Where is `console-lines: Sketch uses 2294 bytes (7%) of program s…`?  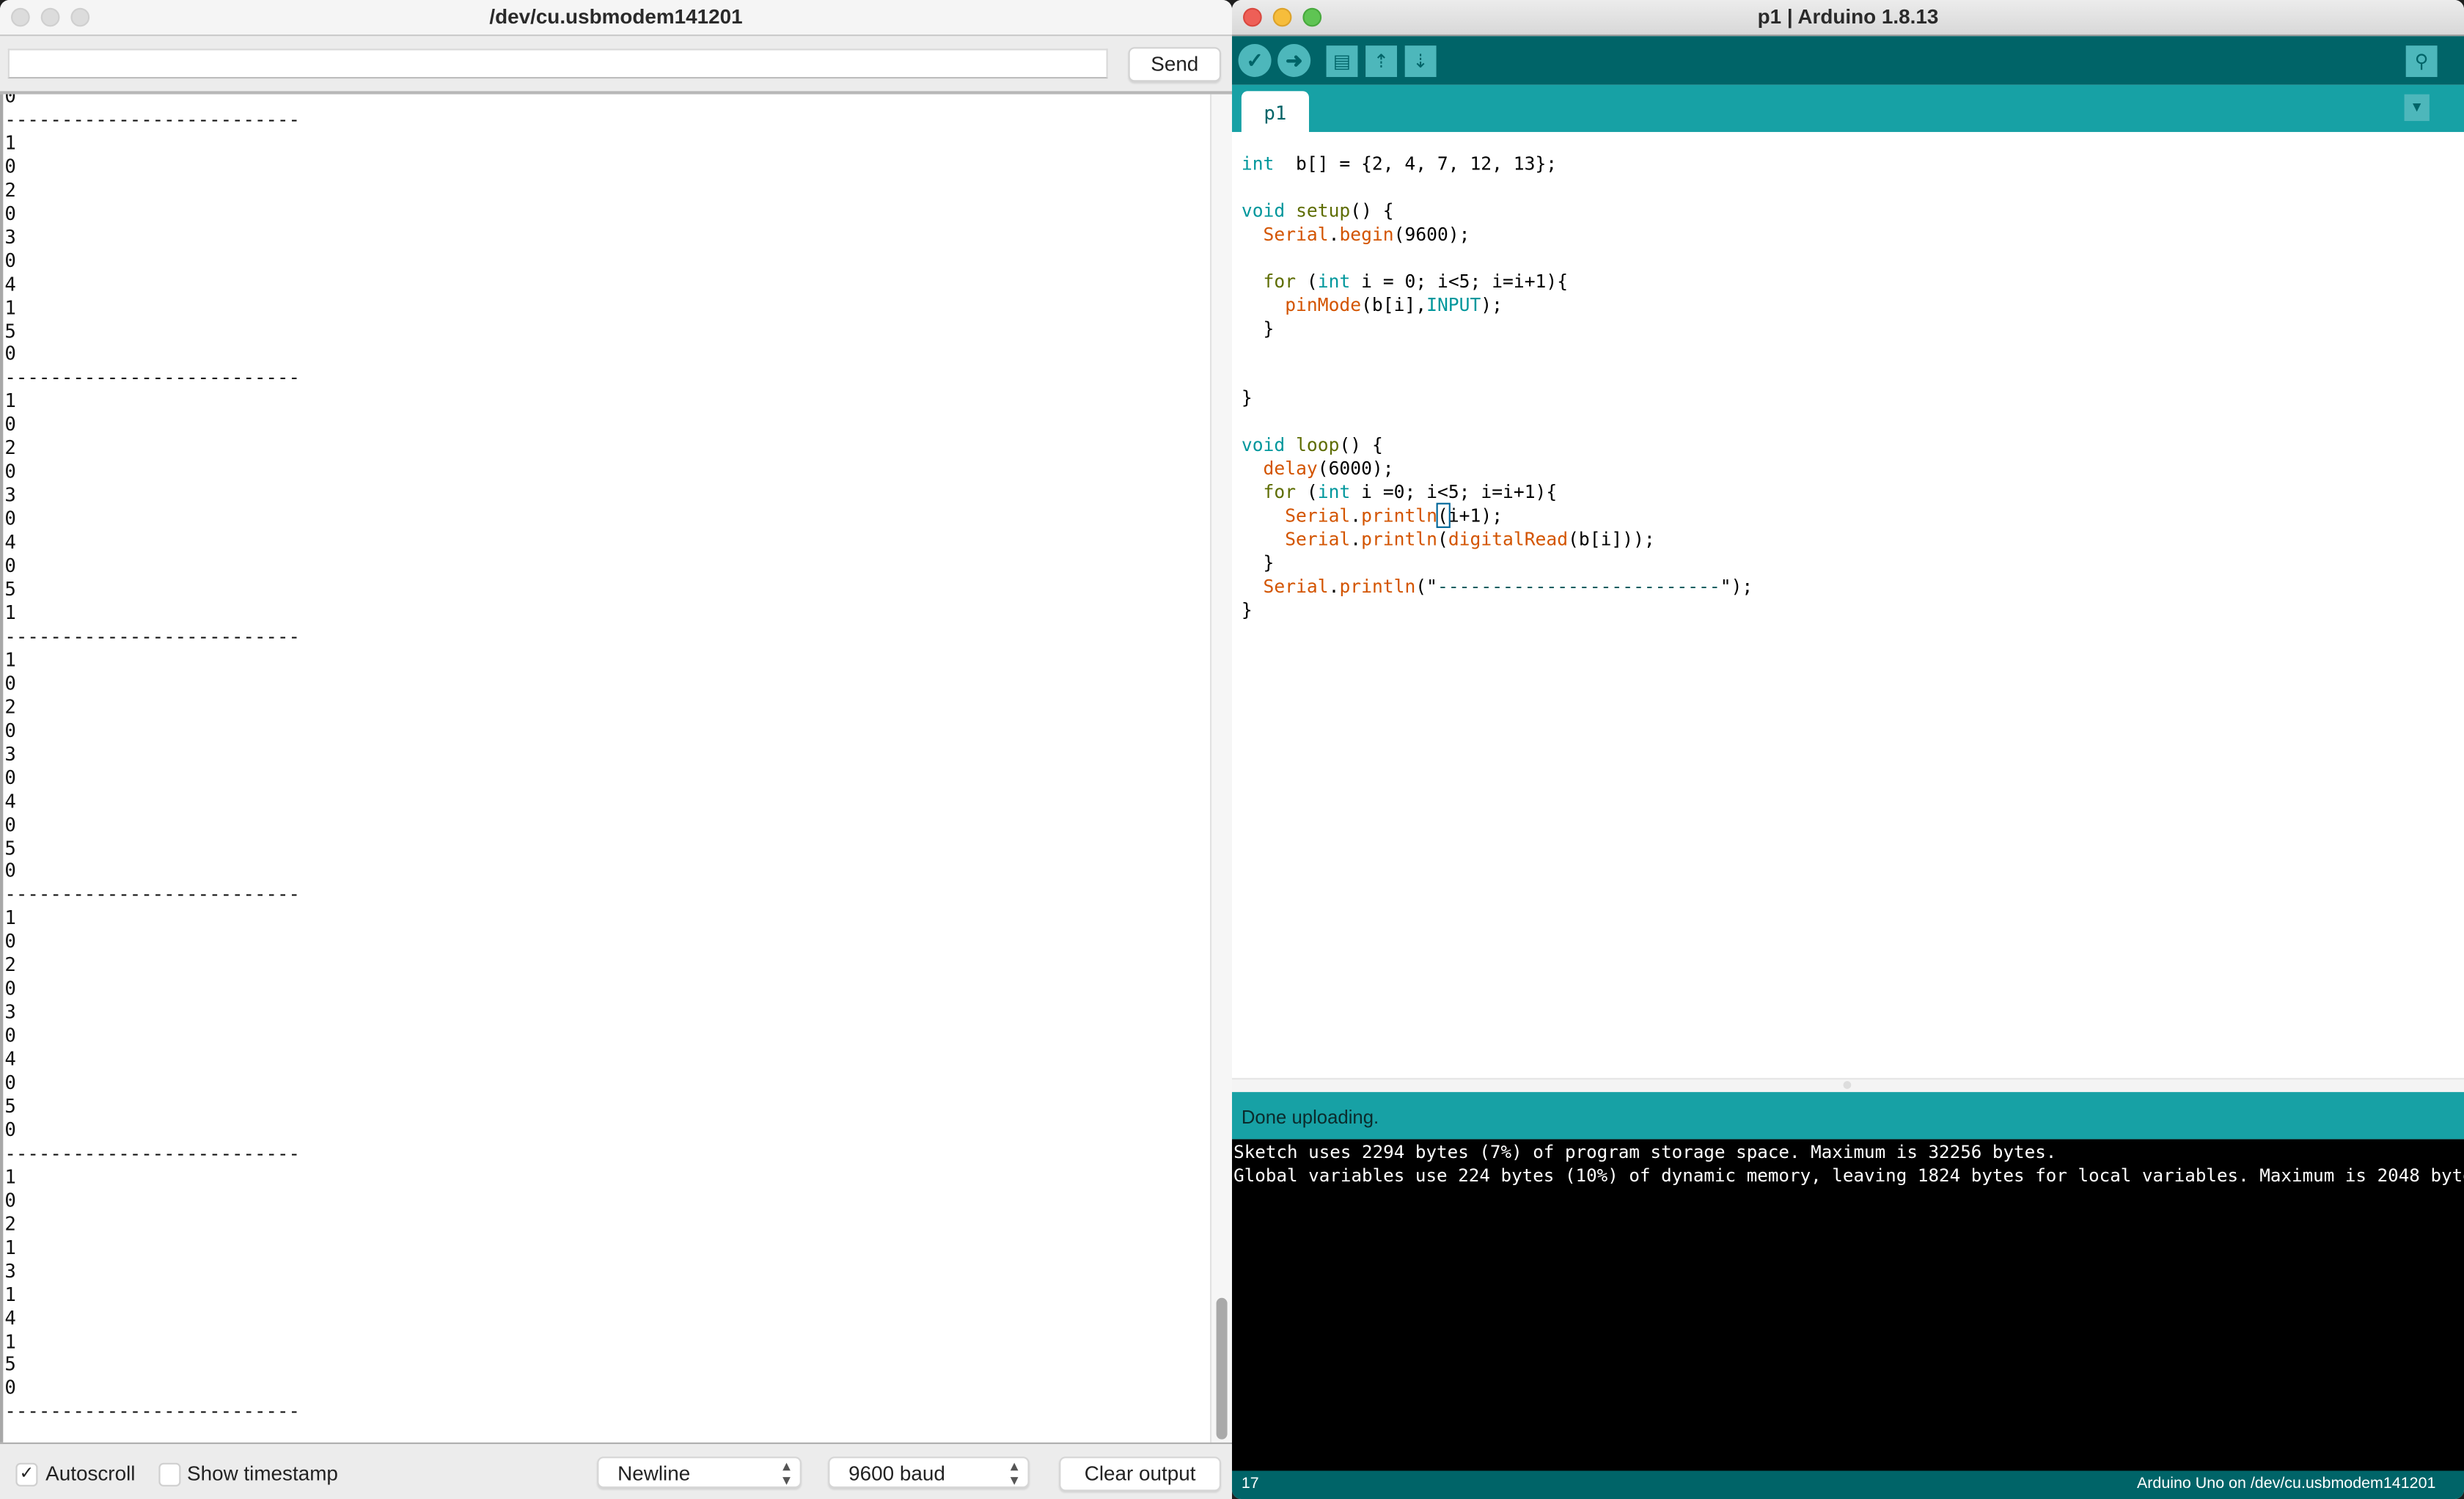
console-lines: Sketch uses 2294 bytes (7%) of program s… is located at coordinates (1848, 1164).